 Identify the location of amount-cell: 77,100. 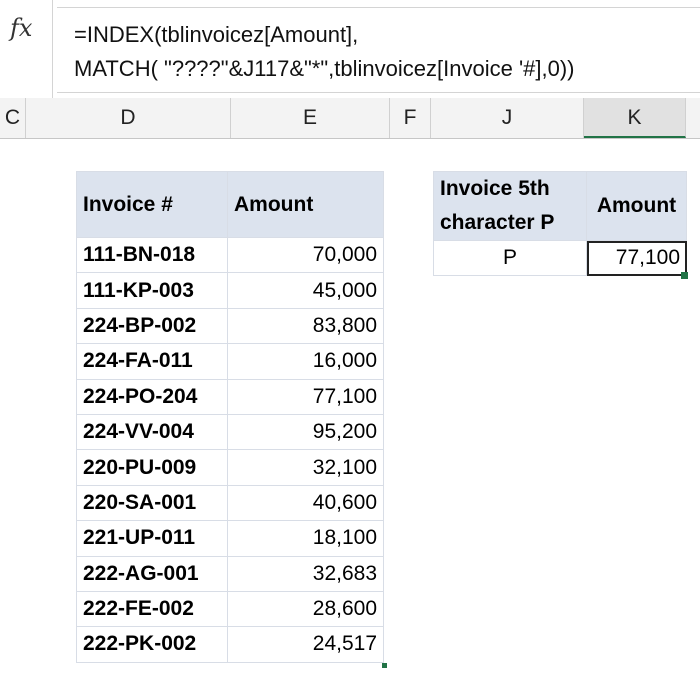
(305, 396).